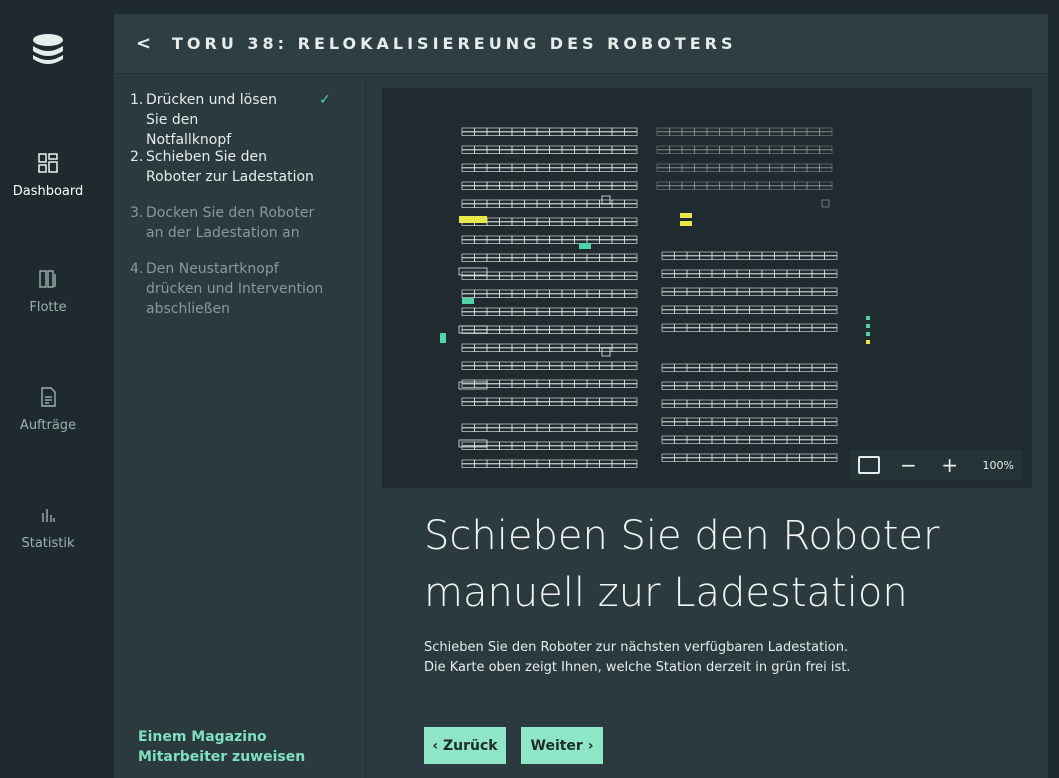 This screenshot has width=1059, height=778. What do you see at coordinates (48, 527) in the screenshot?
I see `nav-item-statistics: Statistik` at bounding box center [48, 527].